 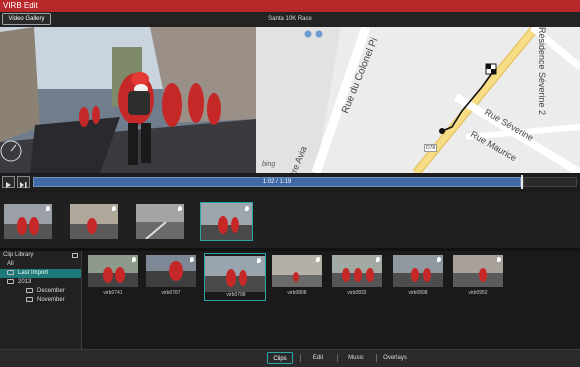 What do you see at coordinates (113, 293) in the screenshot?
I see `clip-label: virb0741` at bounding box center [113, 293].